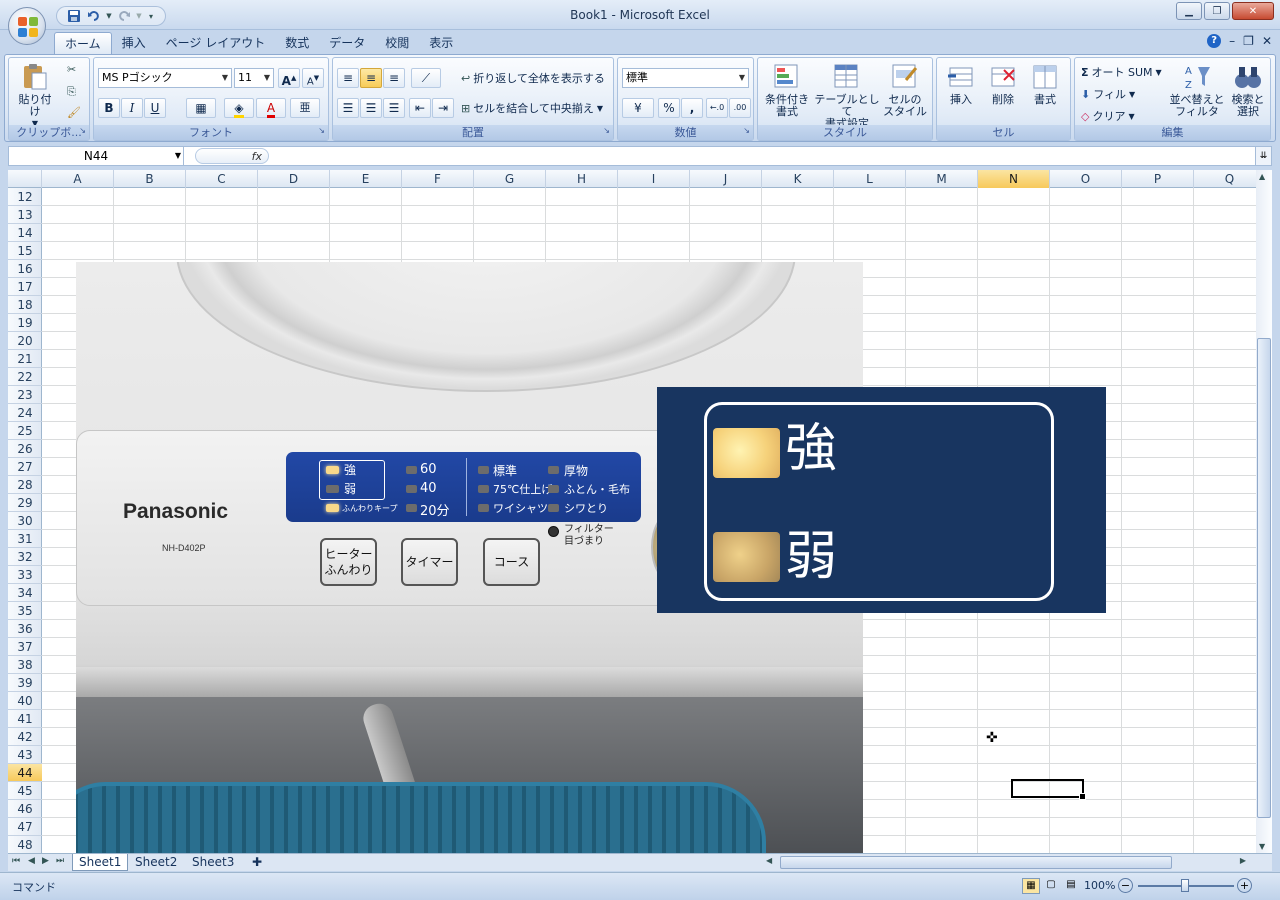 The image size is (1280, 900). I want to click on tab-home: ホーム, so click(83, 43).